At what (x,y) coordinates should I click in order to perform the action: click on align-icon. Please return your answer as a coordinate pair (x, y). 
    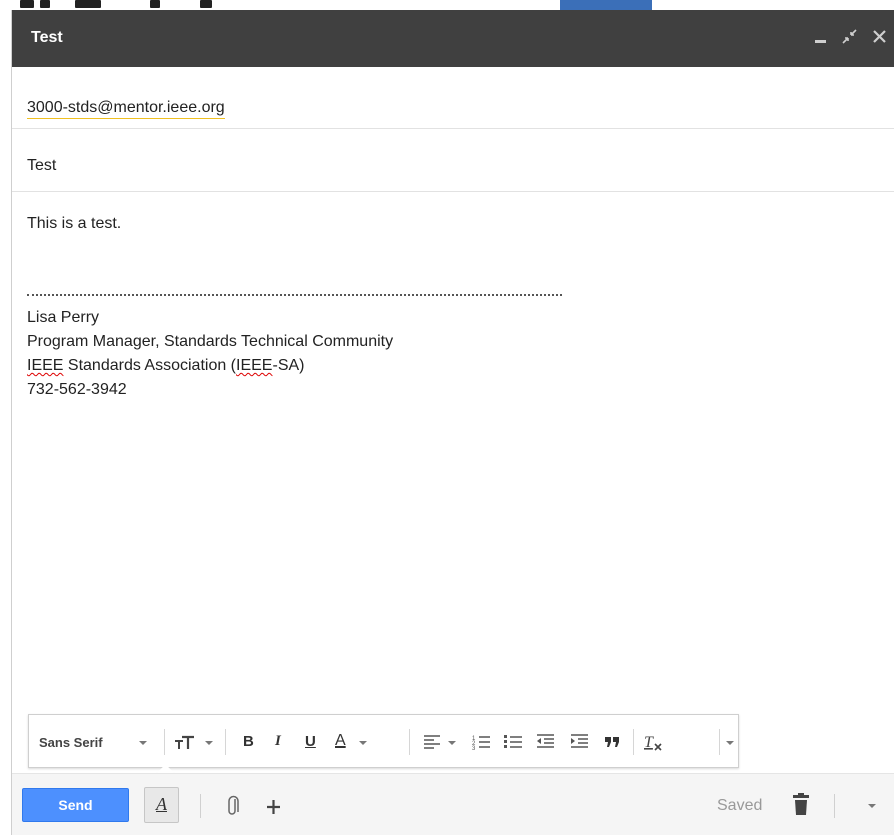
    Looking at the image, I should click on (432, 742).